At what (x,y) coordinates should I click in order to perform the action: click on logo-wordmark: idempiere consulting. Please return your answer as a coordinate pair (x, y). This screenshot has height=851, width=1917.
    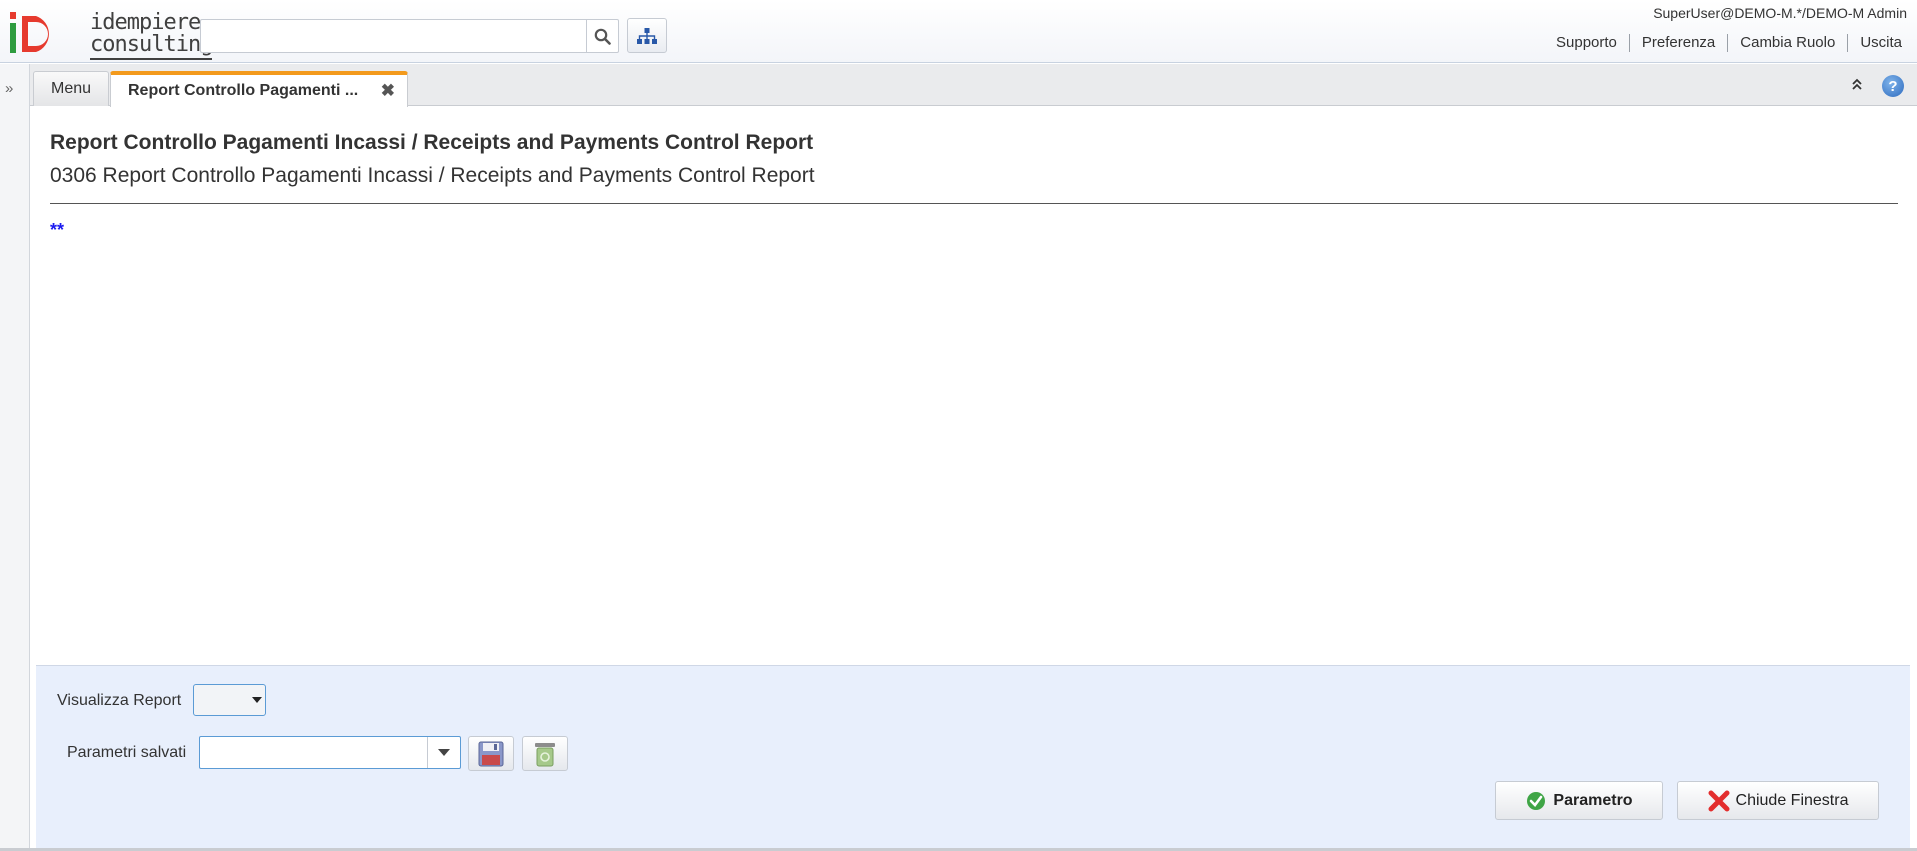
    Looking at the image, I should click on (151, 36).